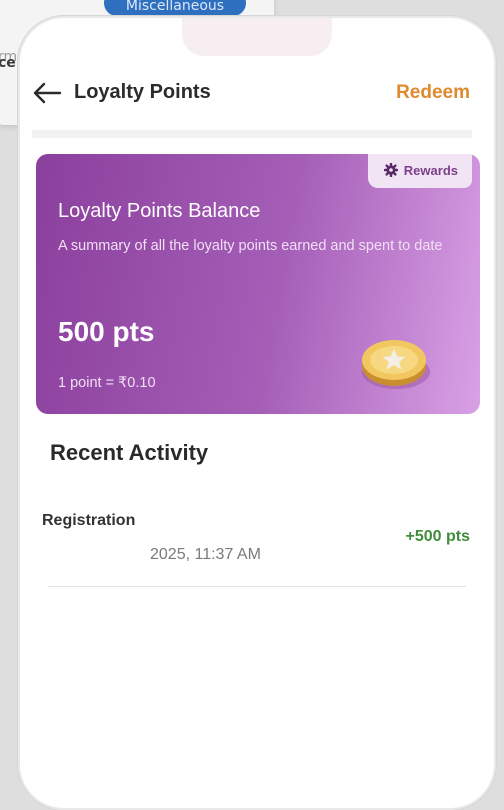 The image size is (504, 810). What do you see at coordinates (252, 99) in the screenshot?
I see `app-header: Loyalty Points Redeem` at bounding box center [252, 99].